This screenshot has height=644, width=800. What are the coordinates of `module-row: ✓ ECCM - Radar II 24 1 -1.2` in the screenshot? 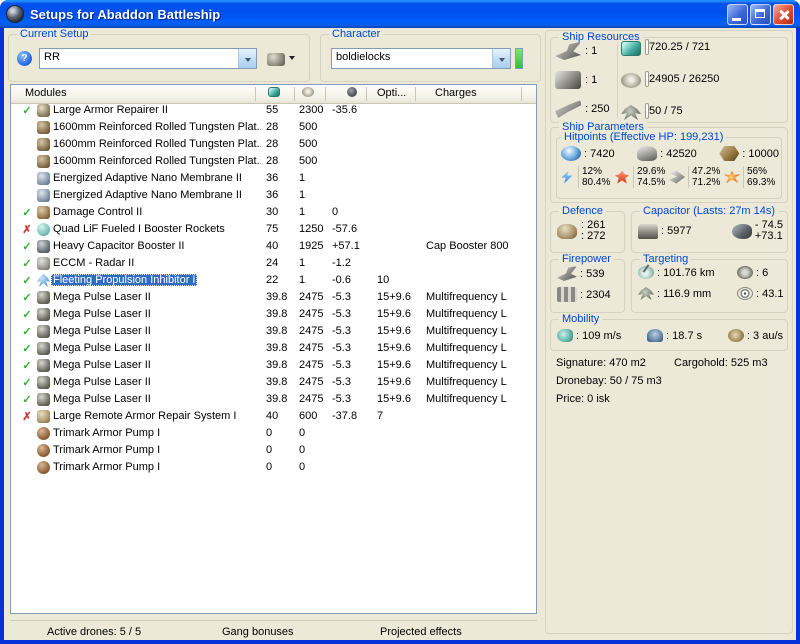 It's located at (273, 264).